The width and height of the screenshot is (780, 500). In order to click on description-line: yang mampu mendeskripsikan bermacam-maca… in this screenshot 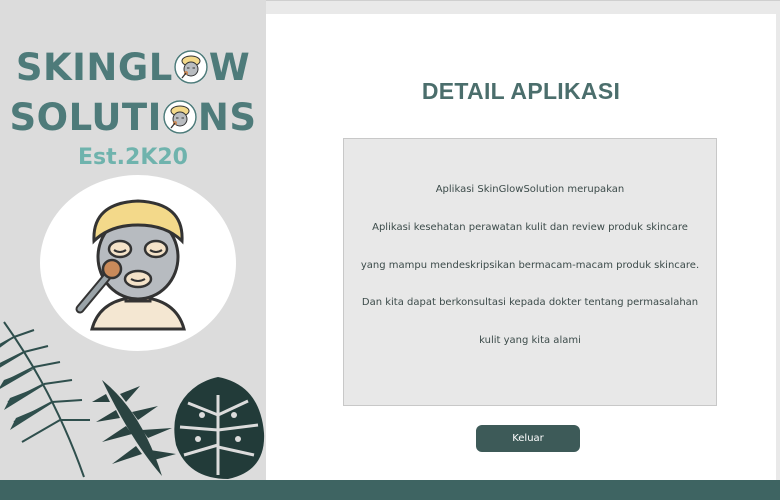, I will do `click(530, 265)`.